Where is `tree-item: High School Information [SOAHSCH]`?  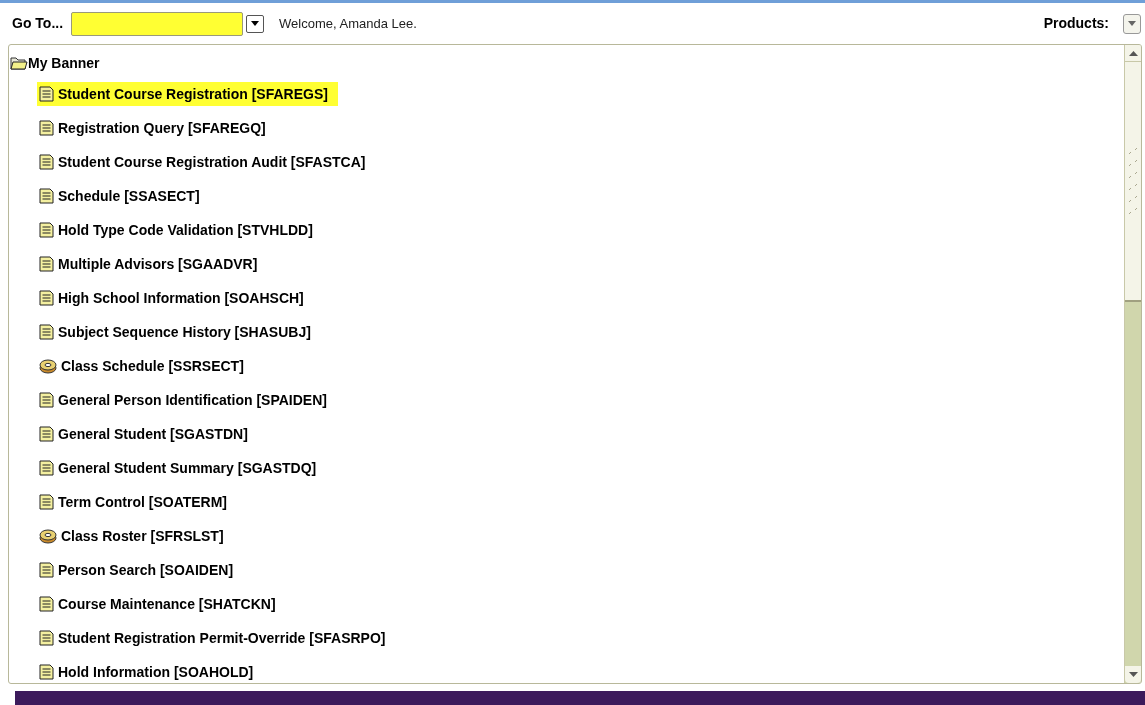 tree-item: High School Information [SOAHSCH] is located at coordinates (175, 298).